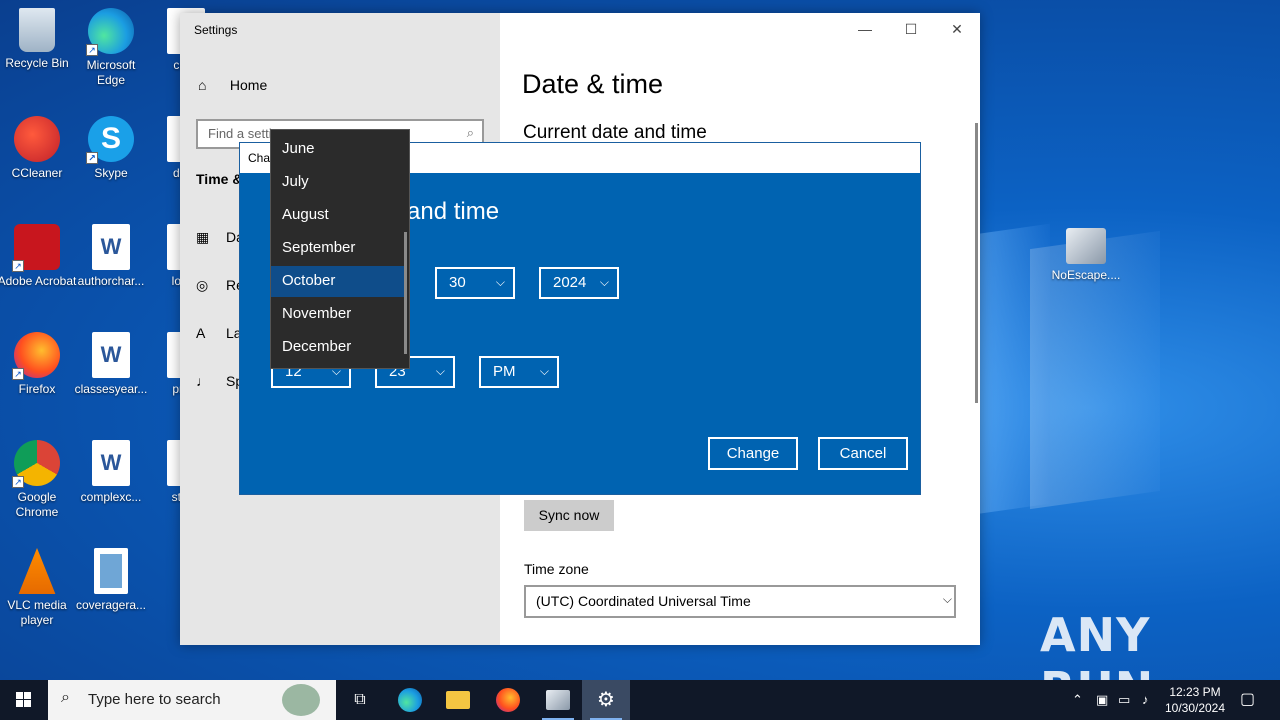 This screenshot has width=1280, height=720. I want to click on desktop-icon-label: Firefox, so click(37, 389).